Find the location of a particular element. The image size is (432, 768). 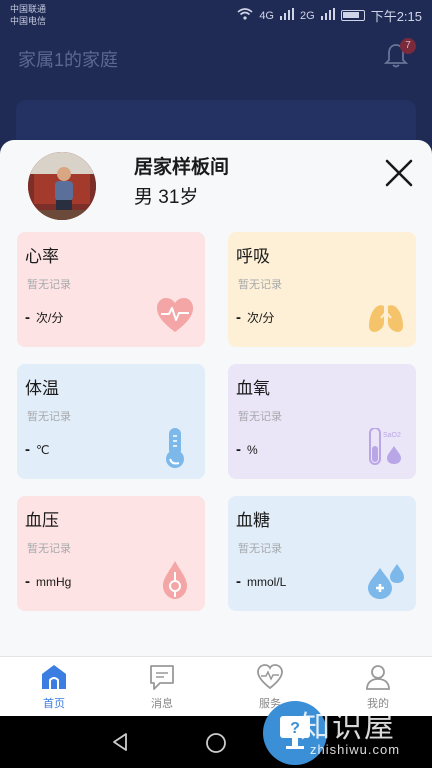

blood-oxygen-card: 血氧 暂无记录 -% SaO2 is located at coordinates (322, 421).